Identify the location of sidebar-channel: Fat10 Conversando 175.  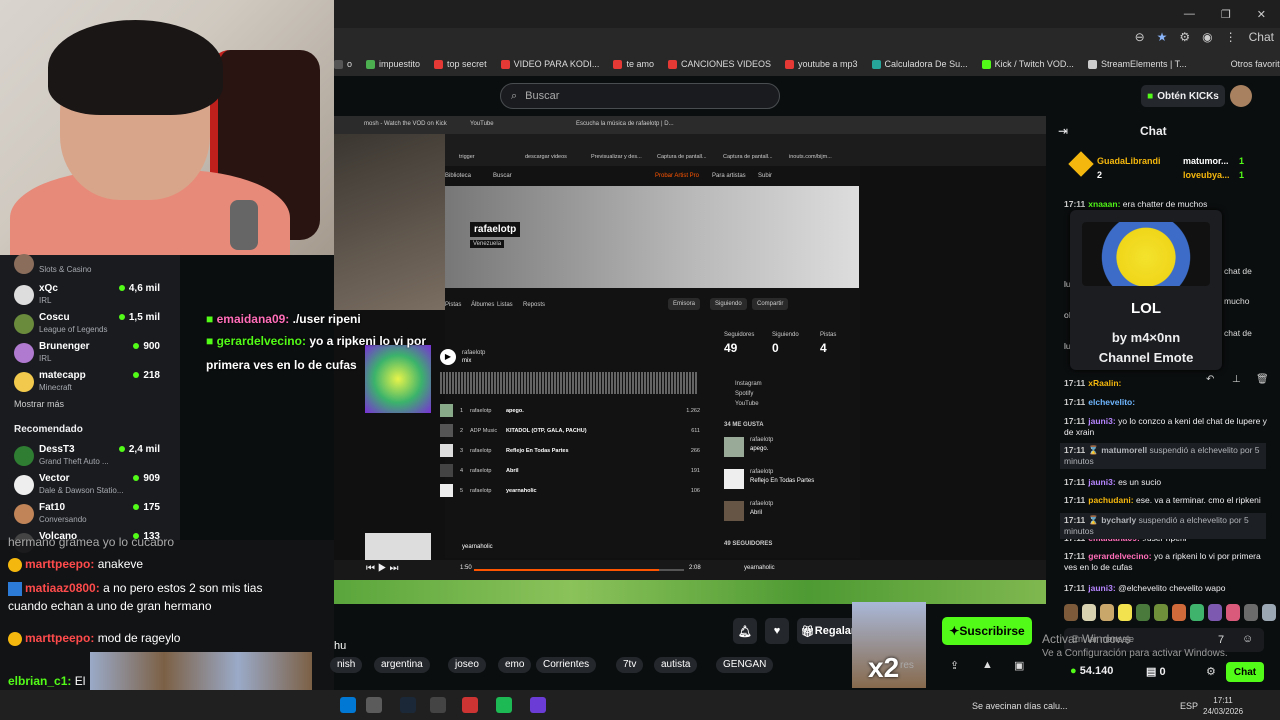
(94, 516).